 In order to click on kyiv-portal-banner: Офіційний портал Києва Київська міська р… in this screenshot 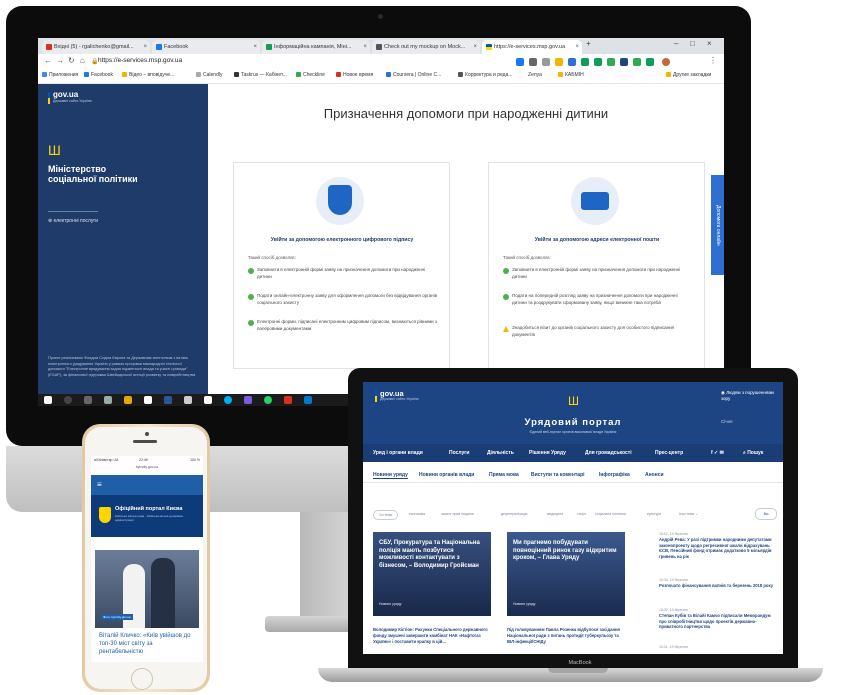, I will do `click(147, 516)`.